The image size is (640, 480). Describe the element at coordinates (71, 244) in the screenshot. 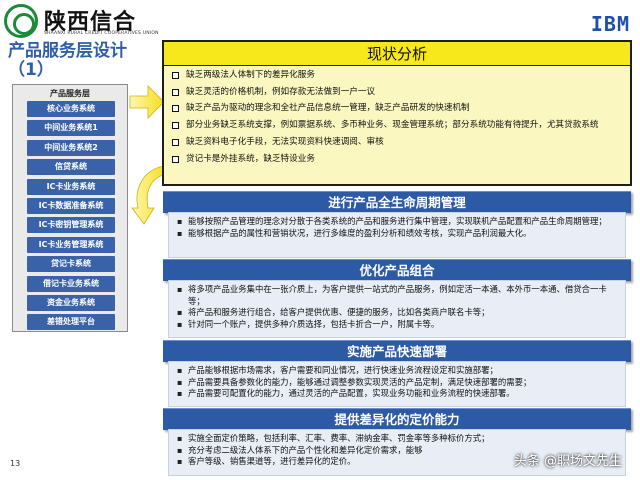

I see `system-item: IC卡业务管理系统` at that location.